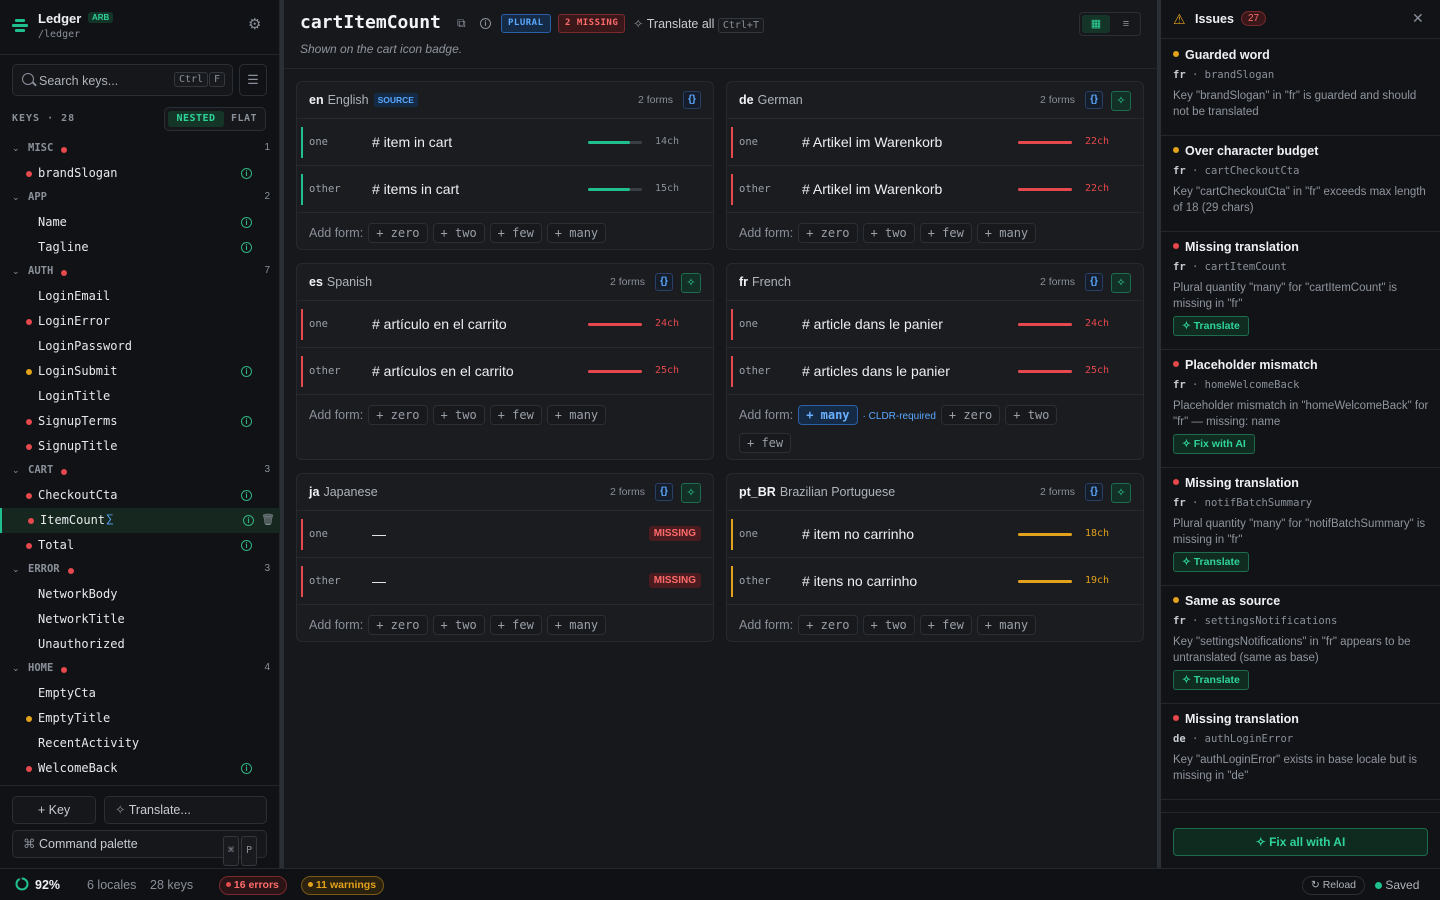  What do you see at coordinates (140, 520) in the screenshot?
I see `key-item: ItemCount ∑ i 🗑` at bounding box center [140, 520].